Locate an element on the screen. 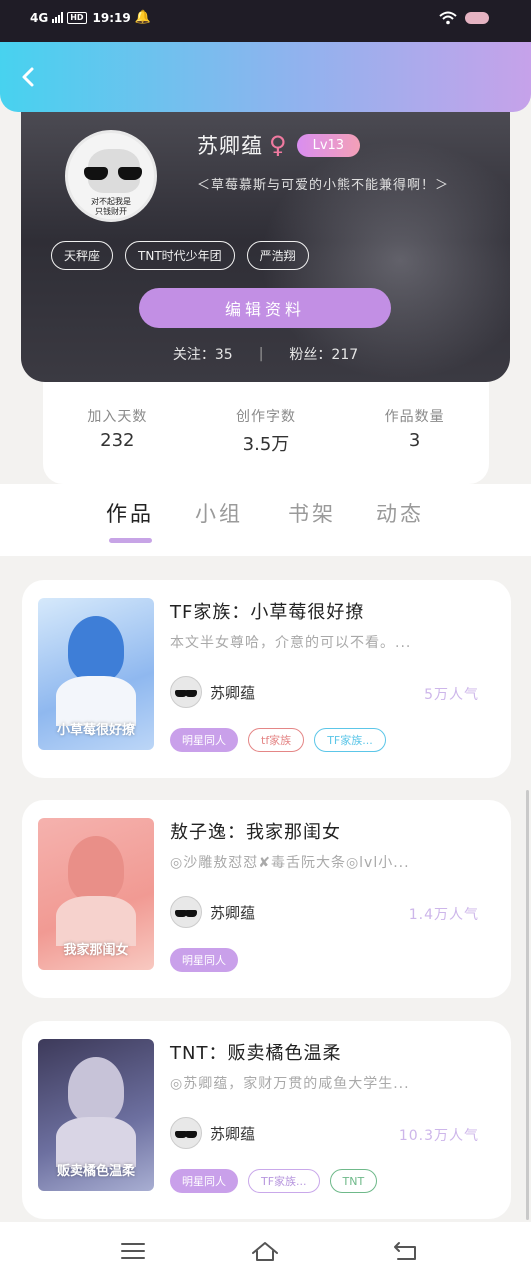 The width and height of the screenshot is (531, 1280). book-cover: 贩卖橘色温柔 is located at coordinates (96, 1115).